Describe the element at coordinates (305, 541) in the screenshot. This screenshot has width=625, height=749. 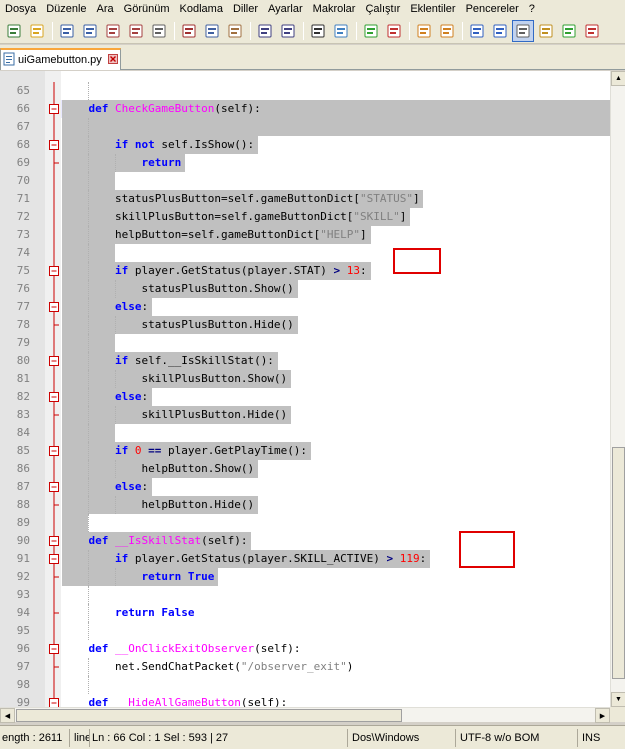
I see `code-line: 90 def __IsSkillStat(self):` at that location.